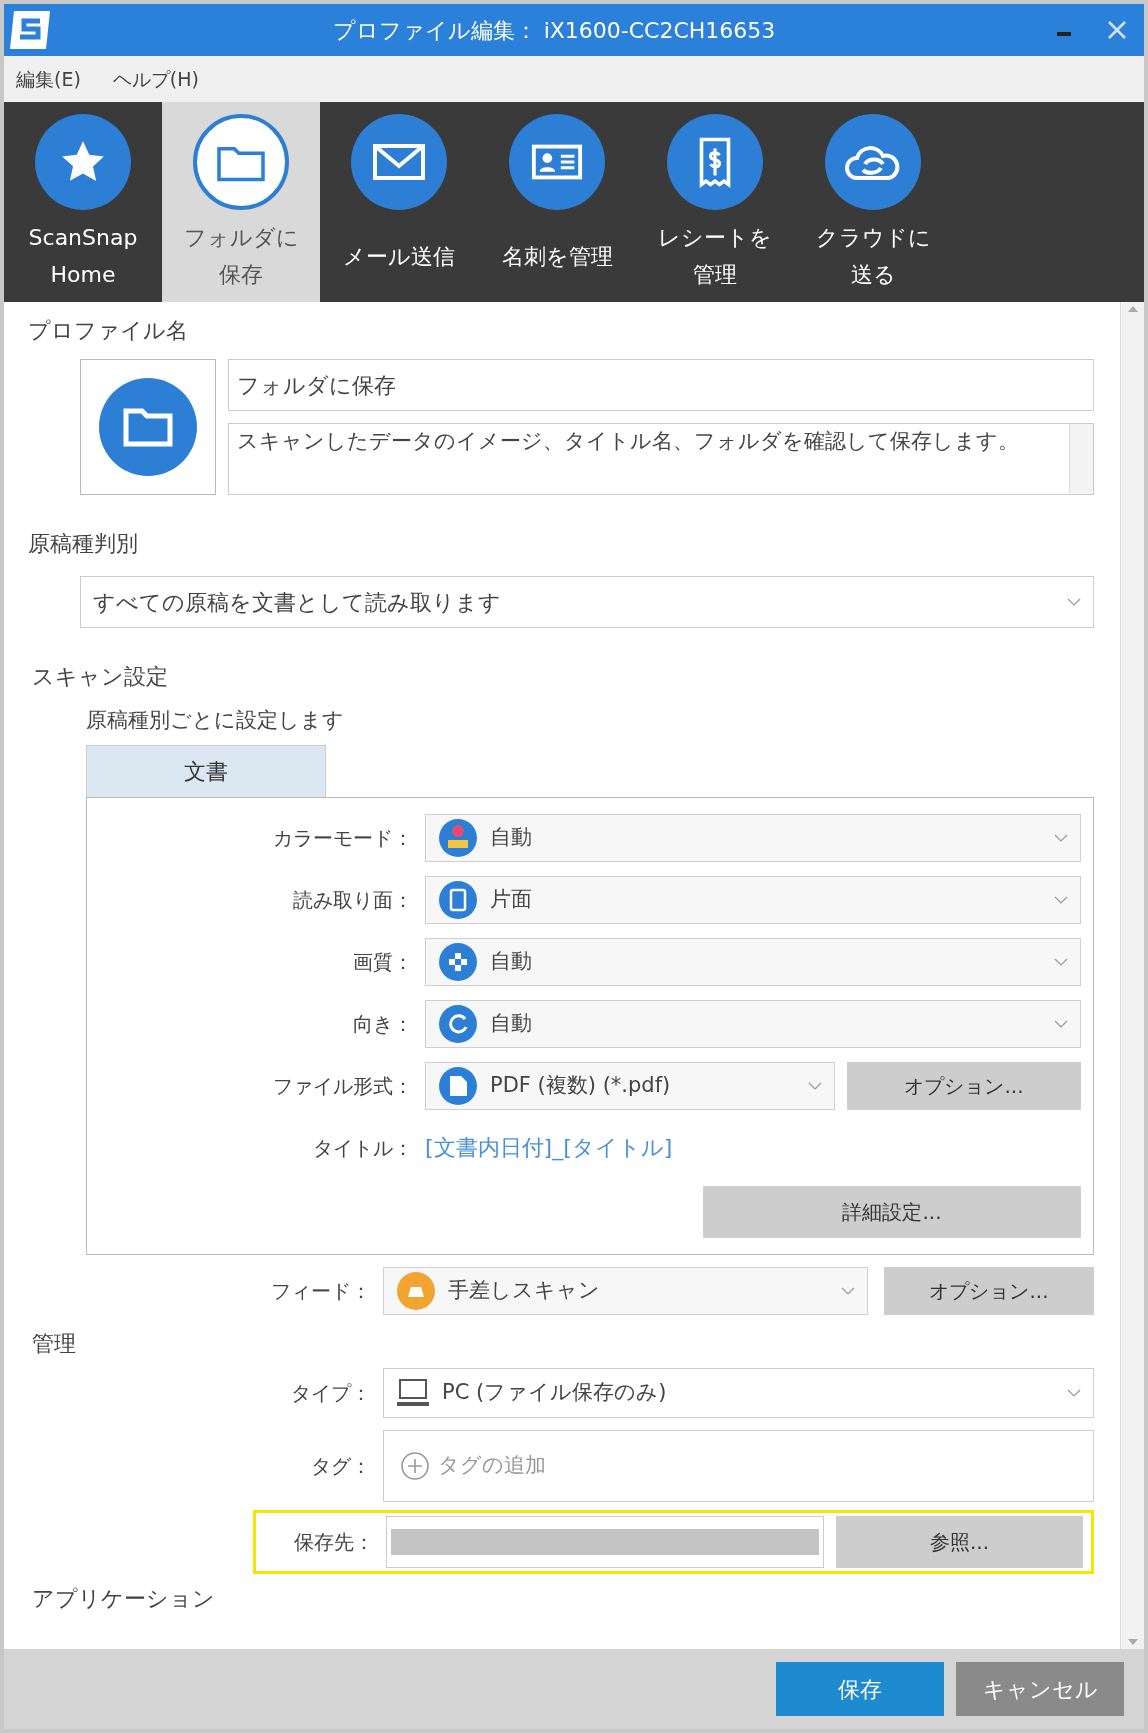  Describe the element at coordinates (458, 961) in the screenshot. I see `checker-icon` at that location.